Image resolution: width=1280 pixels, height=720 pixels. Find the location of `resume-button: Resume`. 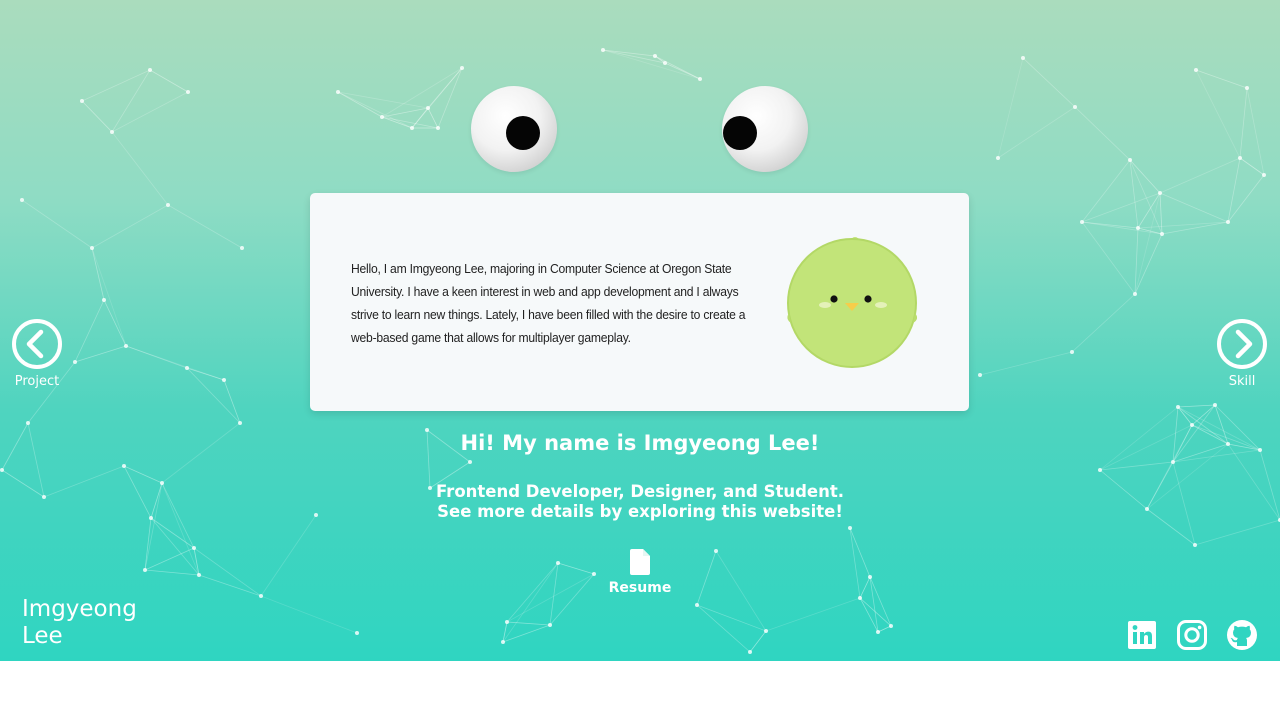

resume-button: Resume is located at coordinates (640, 572).